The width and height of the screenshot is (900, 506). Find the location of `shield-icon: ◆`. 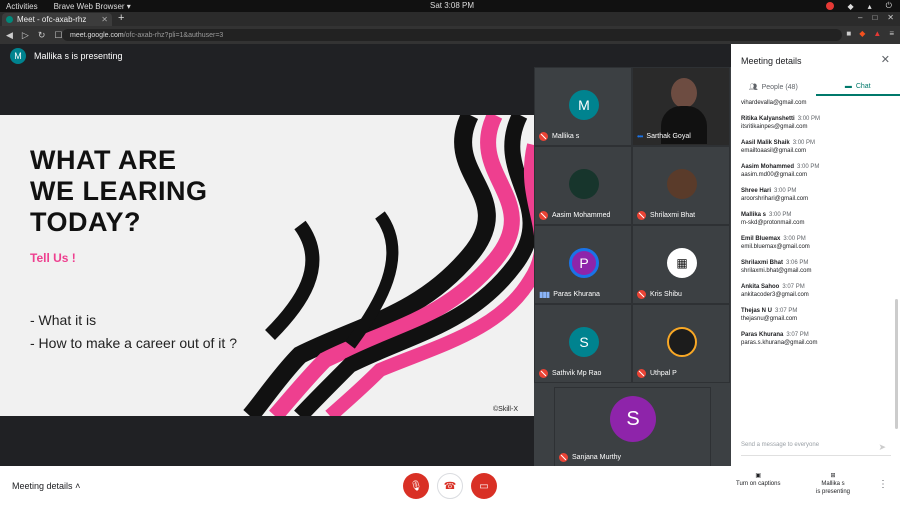

shield-icon: ◆ is located at coordinates (851, 6).